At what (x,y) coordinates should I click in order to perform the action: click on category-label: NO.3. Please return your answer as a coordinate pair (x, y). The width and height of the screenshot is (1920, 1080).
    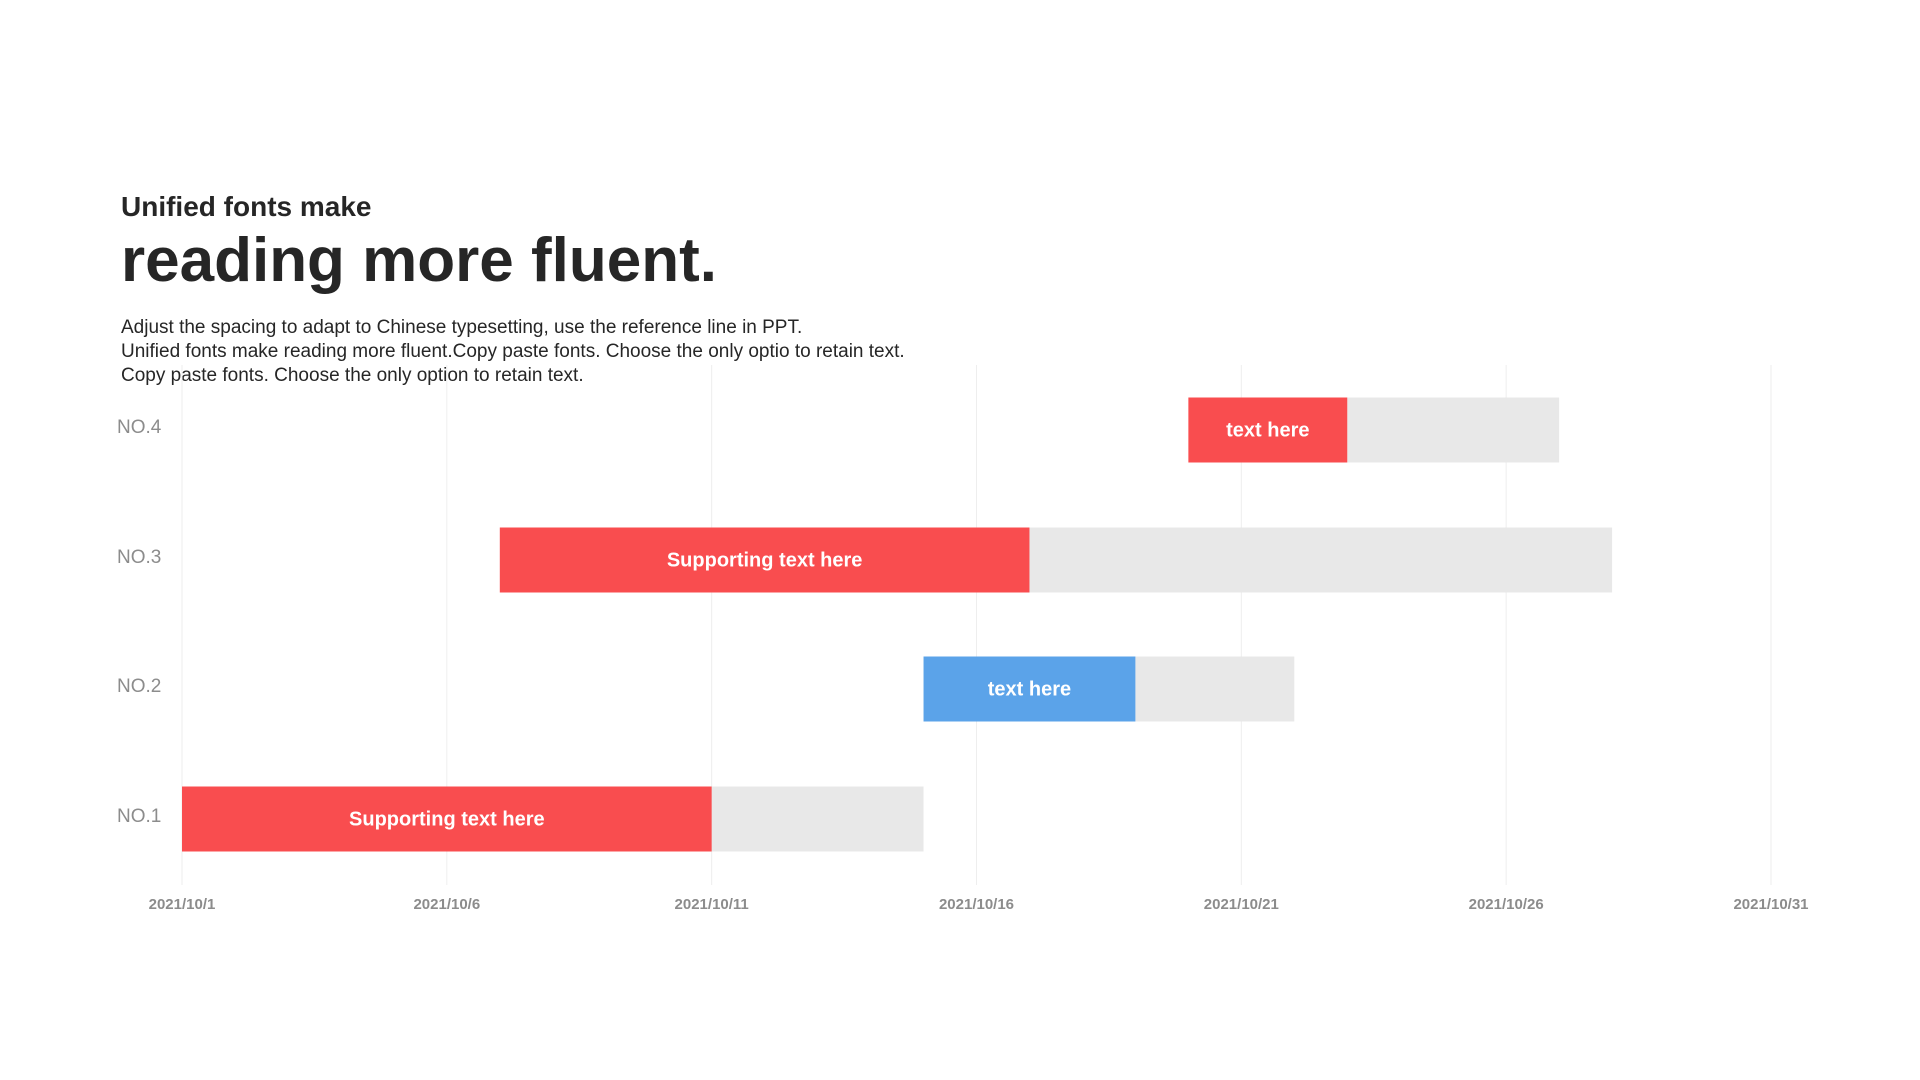
    Looking at the image, I should click on (139, 557).